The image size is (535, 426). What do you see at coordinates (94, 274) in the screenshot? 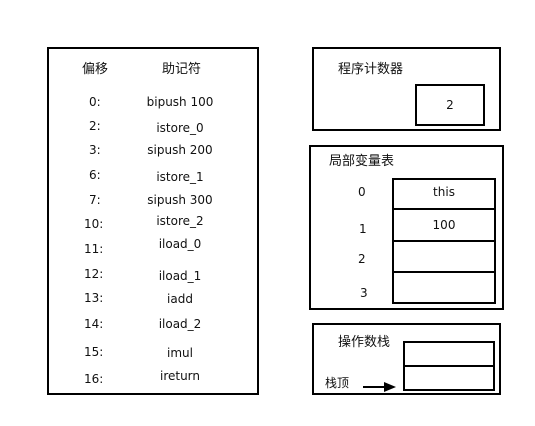
I see `offset-7: 12:` at bounding box center [94, 274].